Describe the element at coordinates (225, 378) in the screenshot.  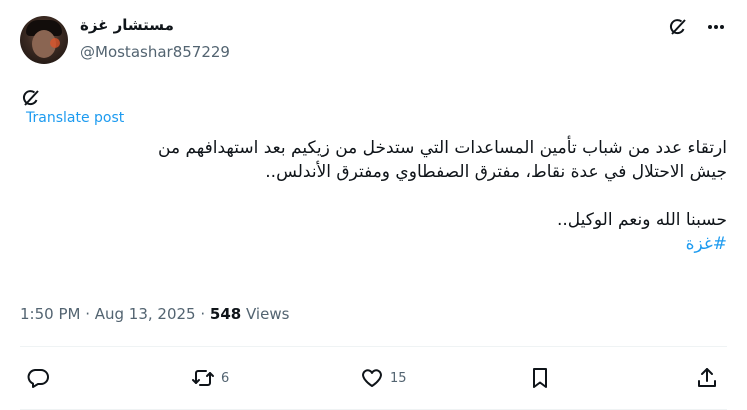
I see `repost-count: 6` at that location.